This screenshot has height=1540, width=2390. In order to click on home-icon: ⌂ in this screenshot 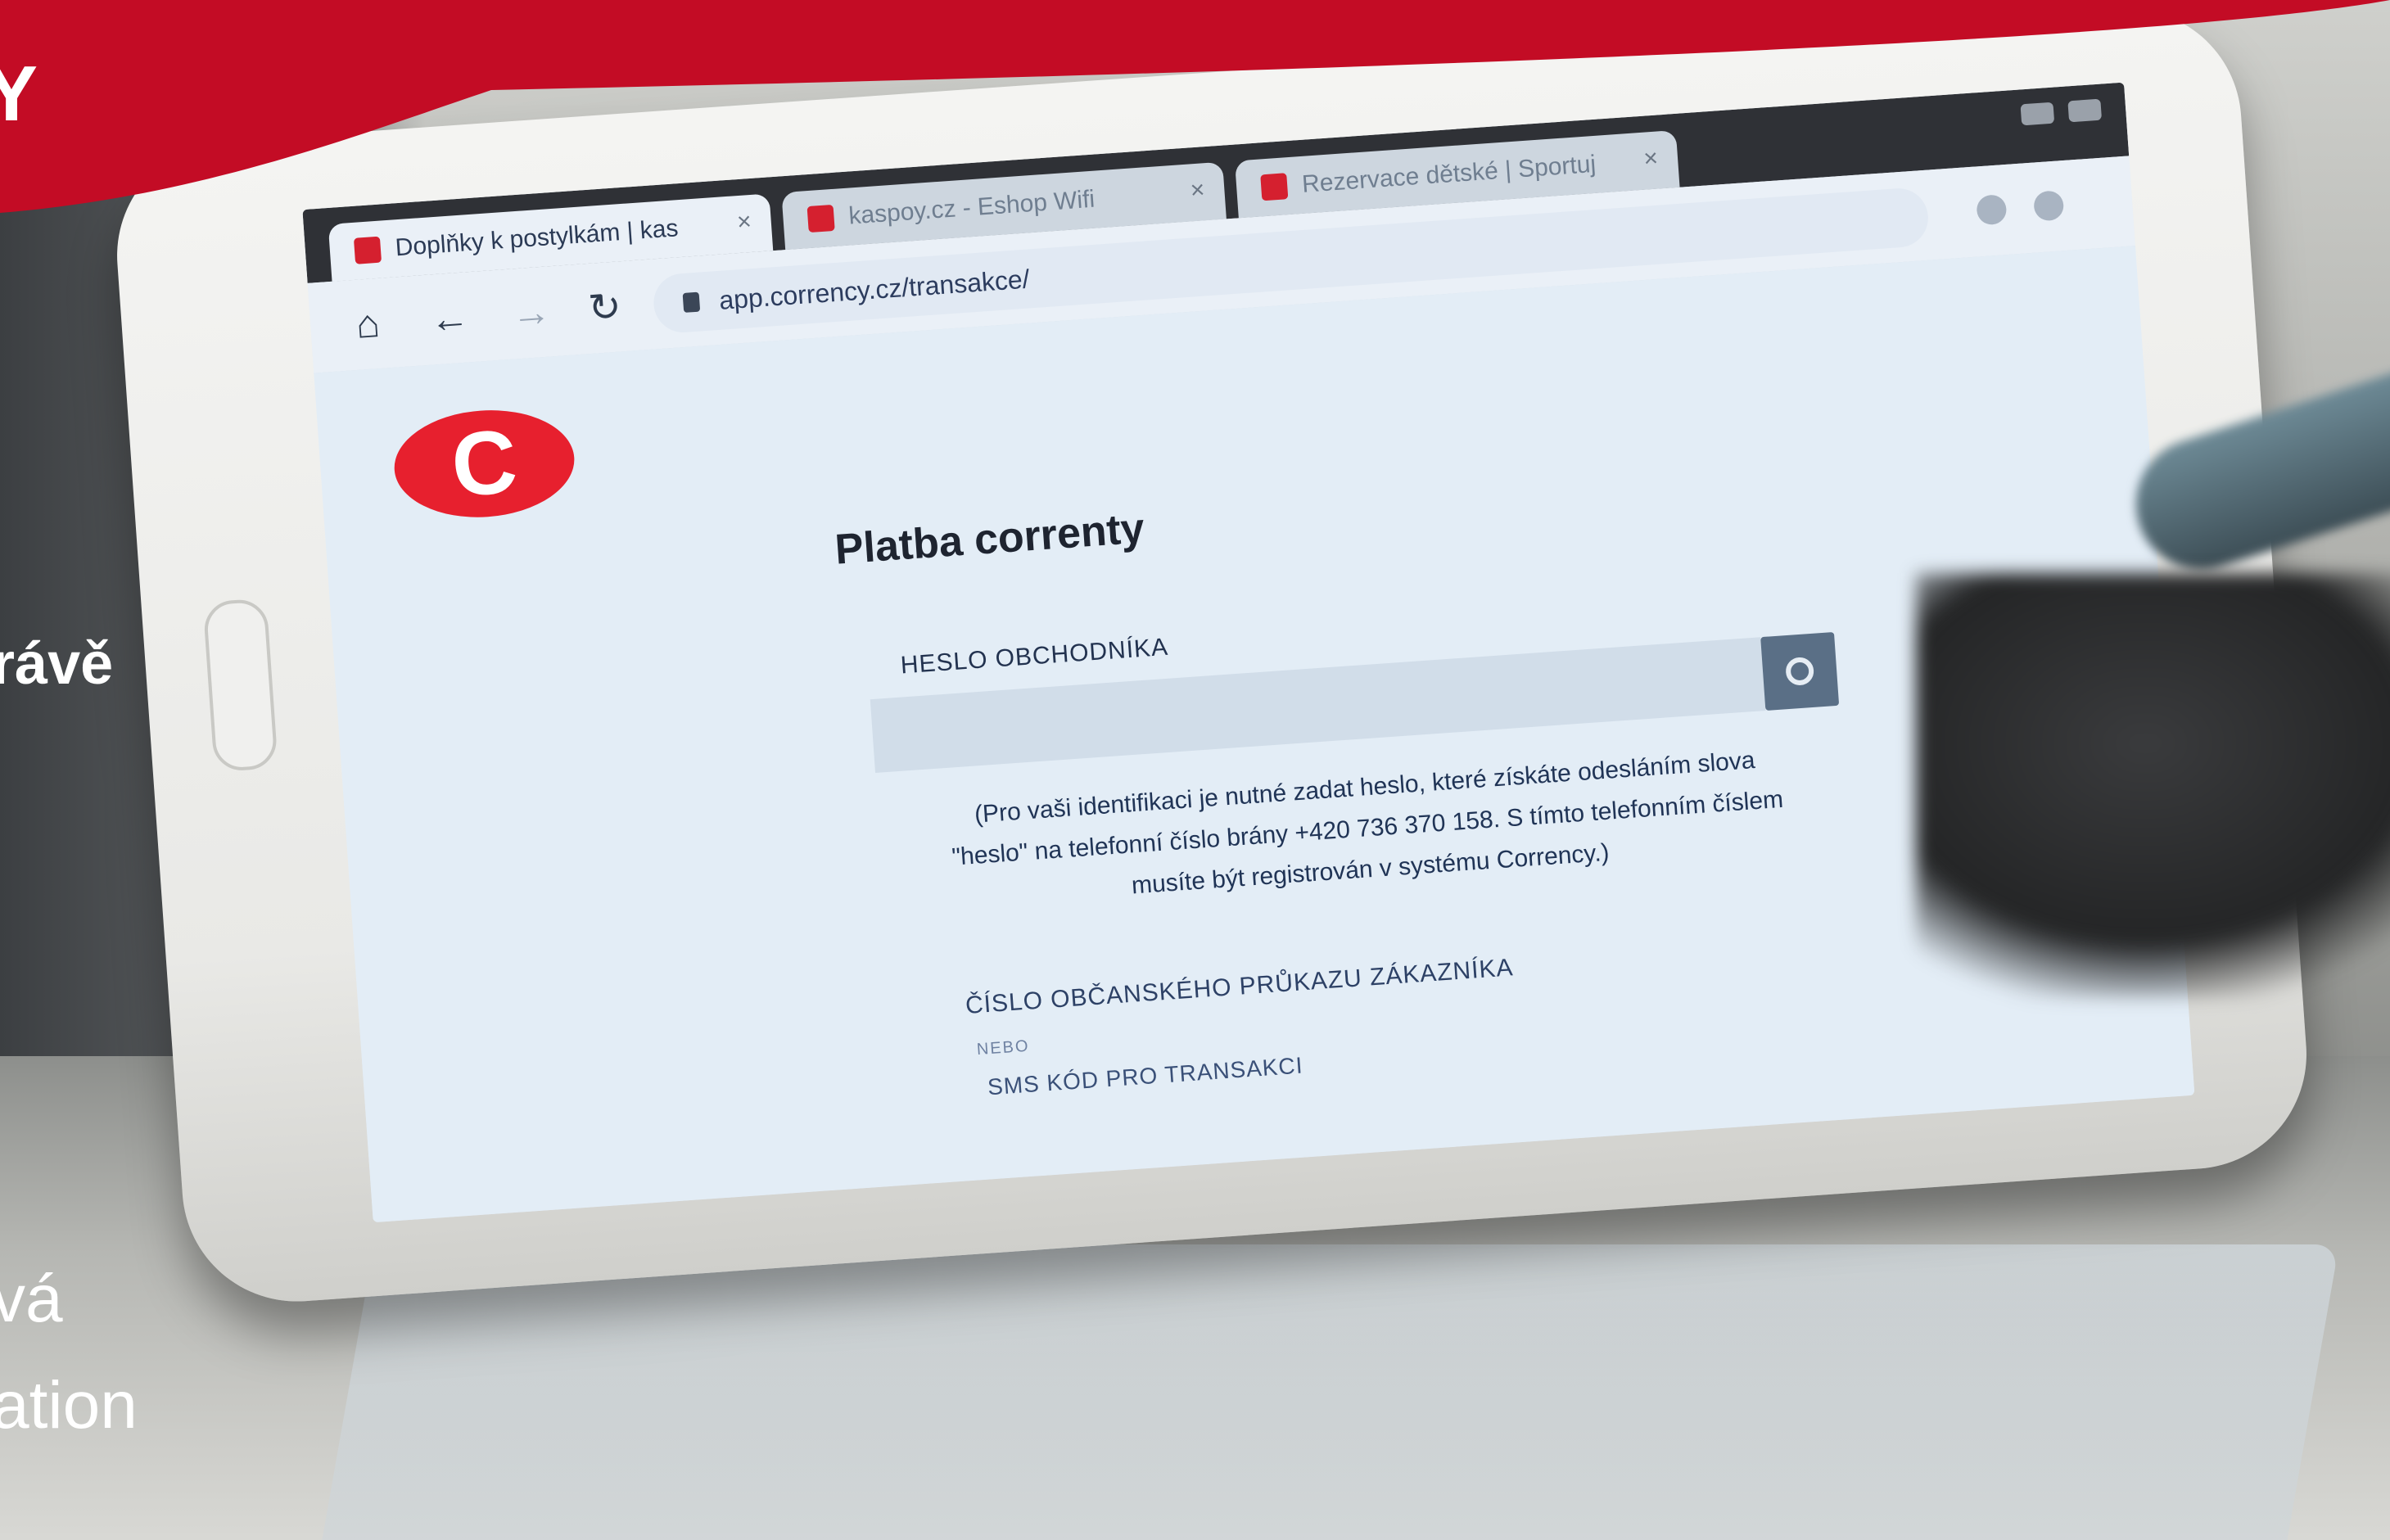, I will do `click(367, 325)`.